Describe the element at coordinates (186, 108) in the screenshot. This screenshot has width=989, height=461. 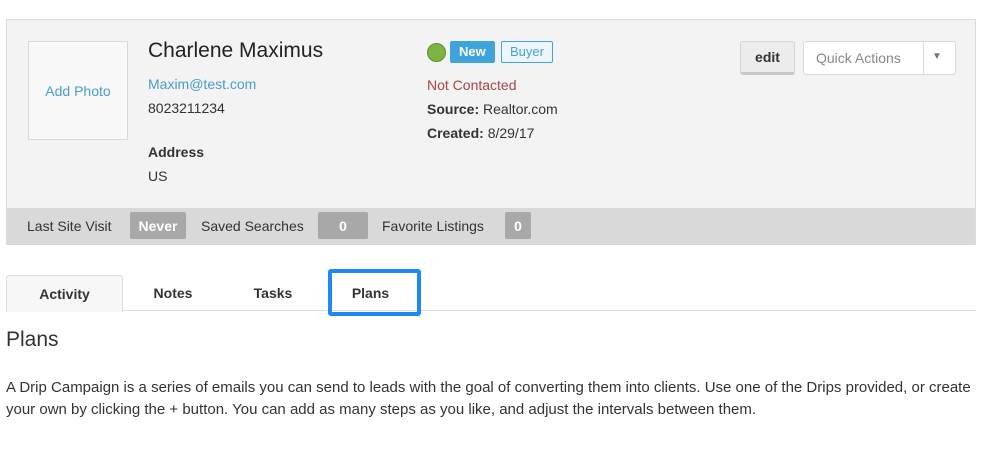
I see `contact-phone: 8023211234` at that location.